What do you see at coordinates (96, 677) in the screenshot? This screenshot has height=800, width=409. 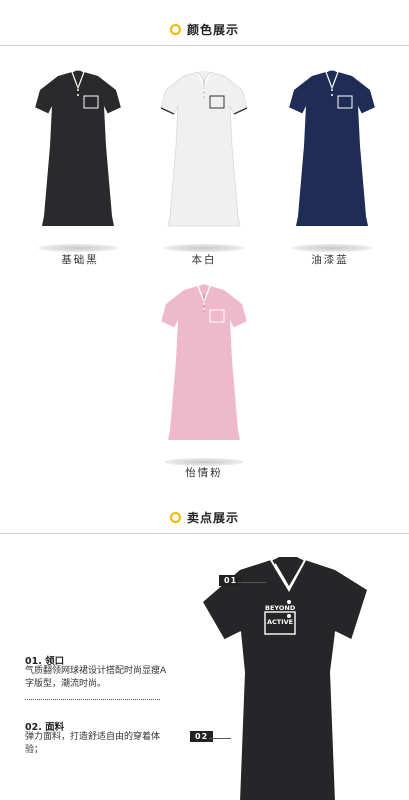 I see `feature-01-text: 气质翻领网球裙设计搭配时尚显瘦A字版型，潮流时尚。` at bounding box center [96, 677].